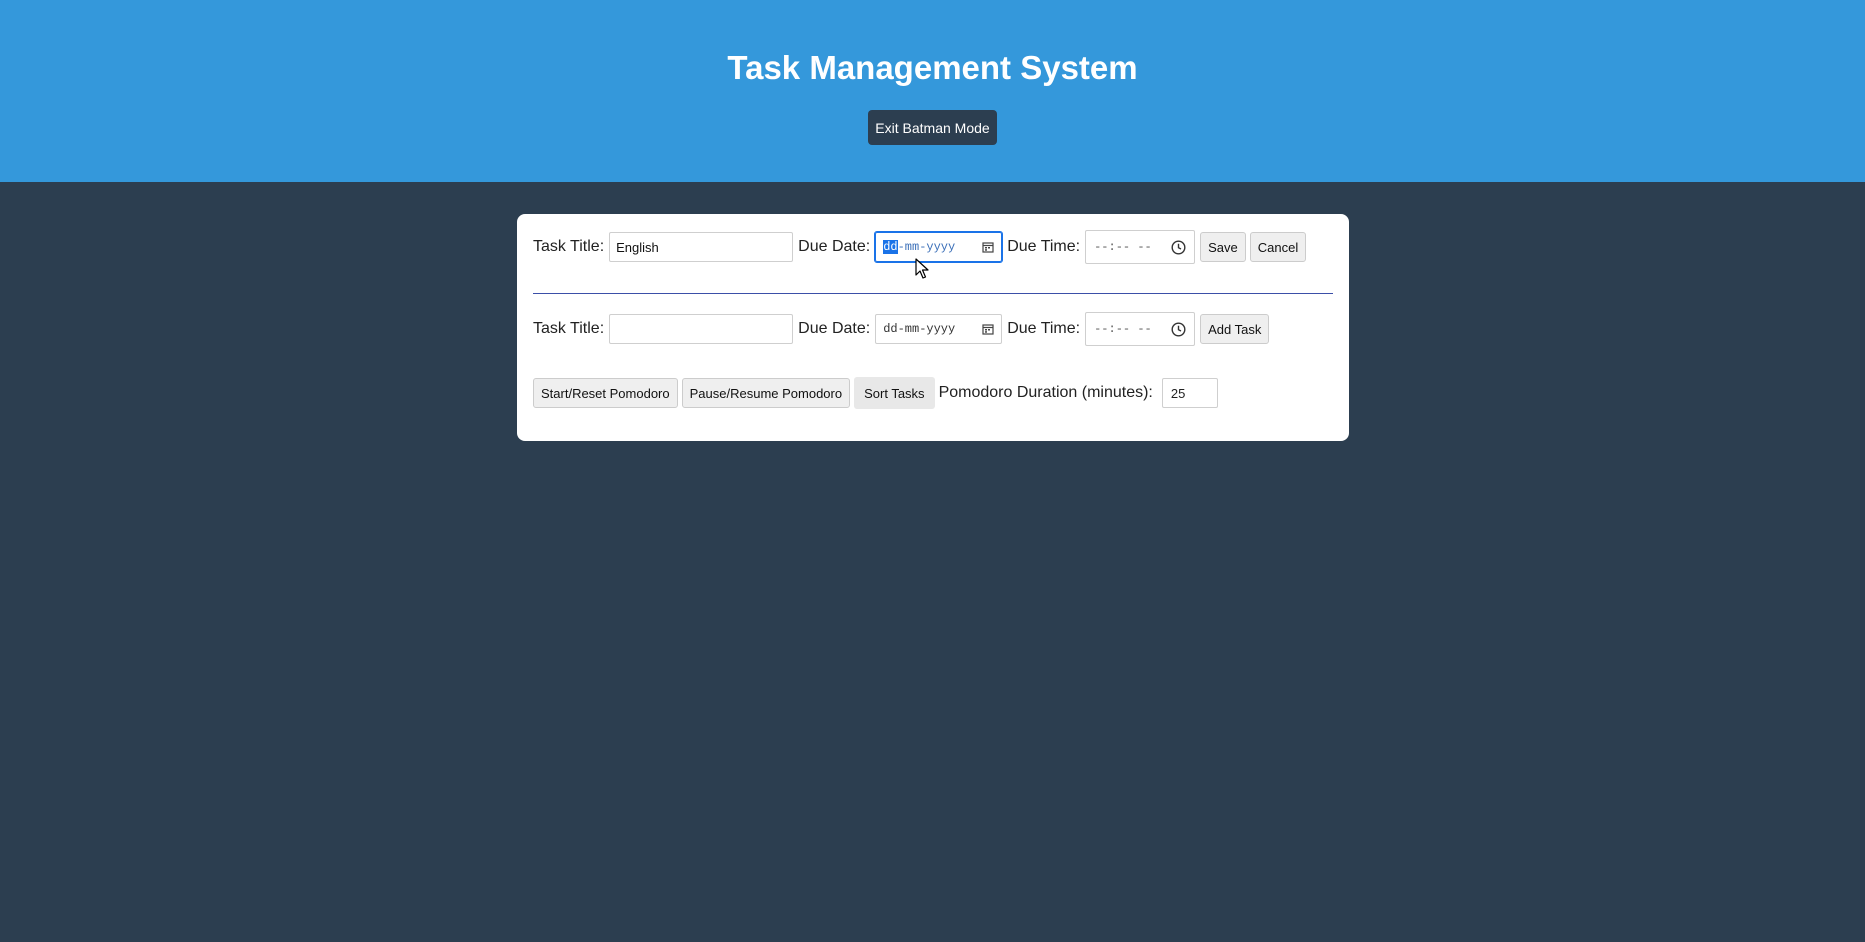  Describe the element at coordinates (919, 329) in the screenshot. I see `add-date-placeholder: dd-mm-yyyy` at that location.